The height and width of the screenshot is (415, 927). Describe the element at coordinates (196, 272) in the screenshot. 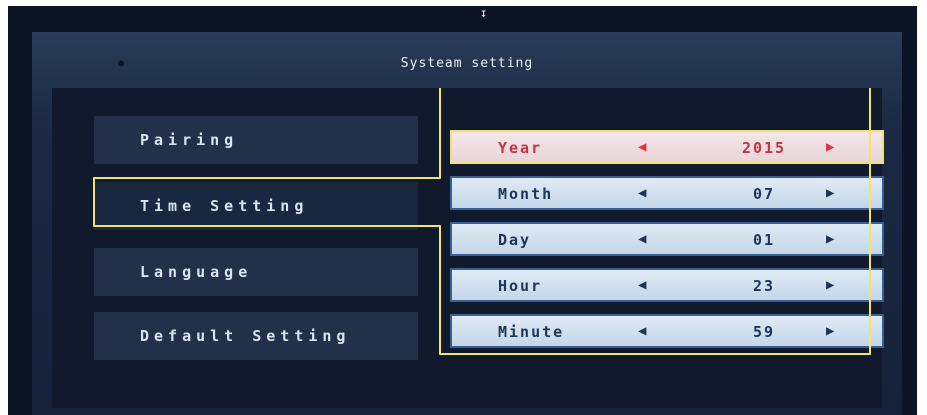

I see `menu-item-label: Language` at that location.